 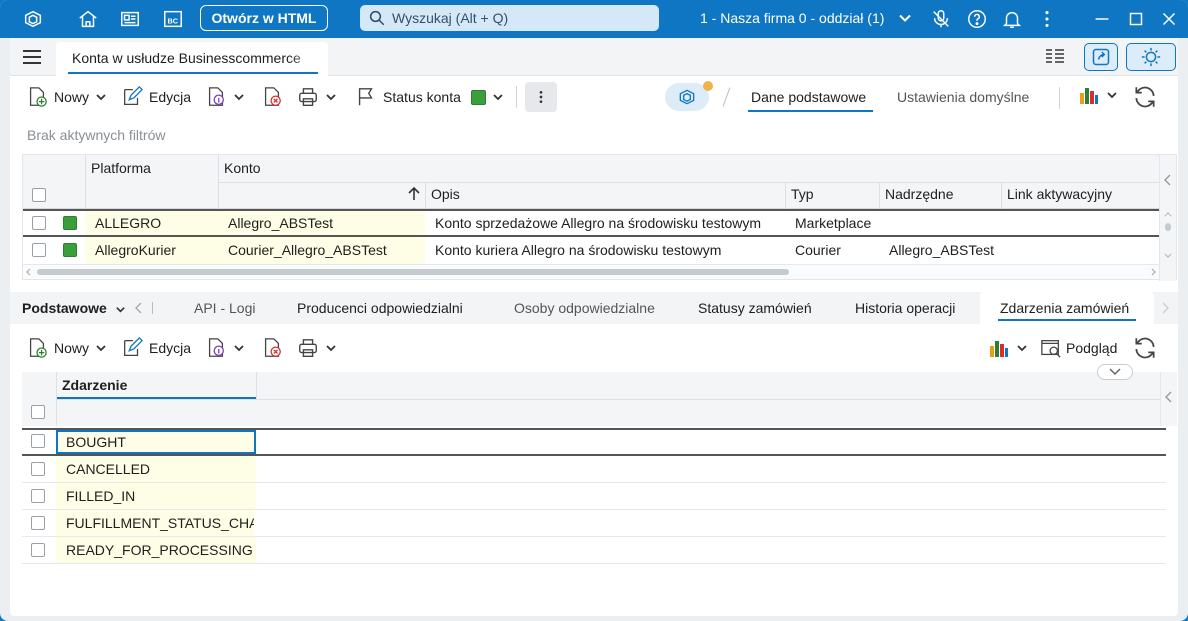 What do you see at coordinates (1055, 57) in the screenshot?
I see `tree-list-icon` at bounding box center [1055, 57].